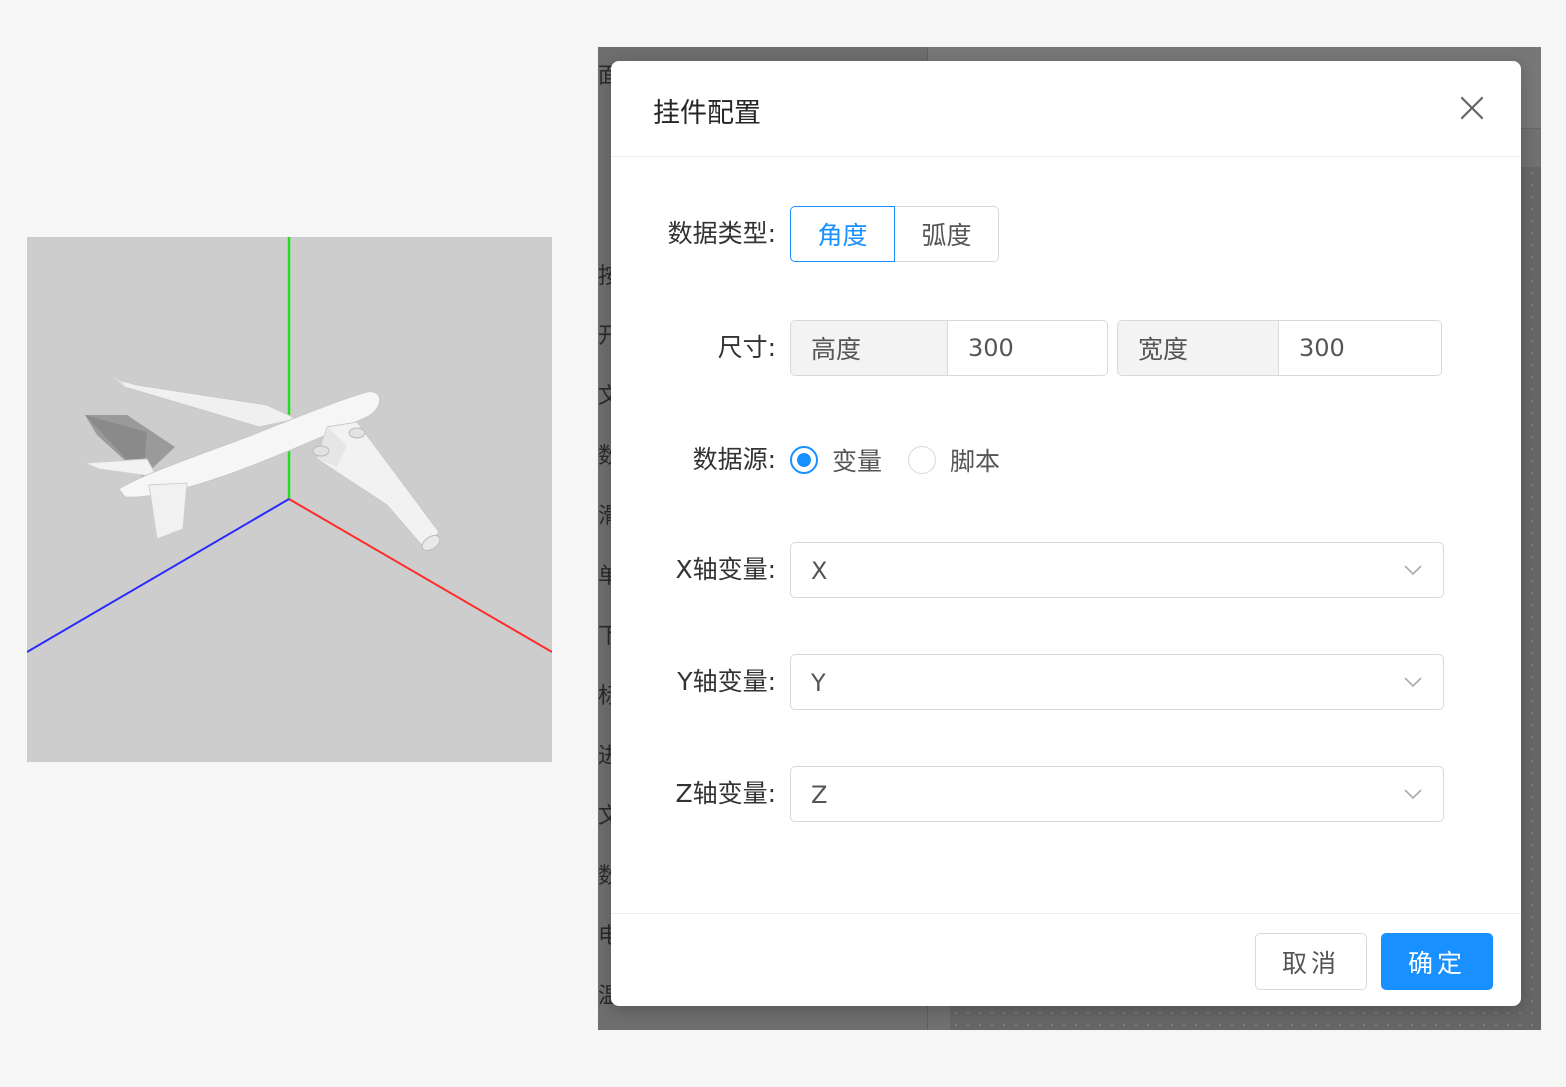 This screenshot has height=1087, width=1566. What do you see at coordinates (734, 459) in the screenshot?
I see `data-source-label: 数据源:` at bounding box center [734, 459].